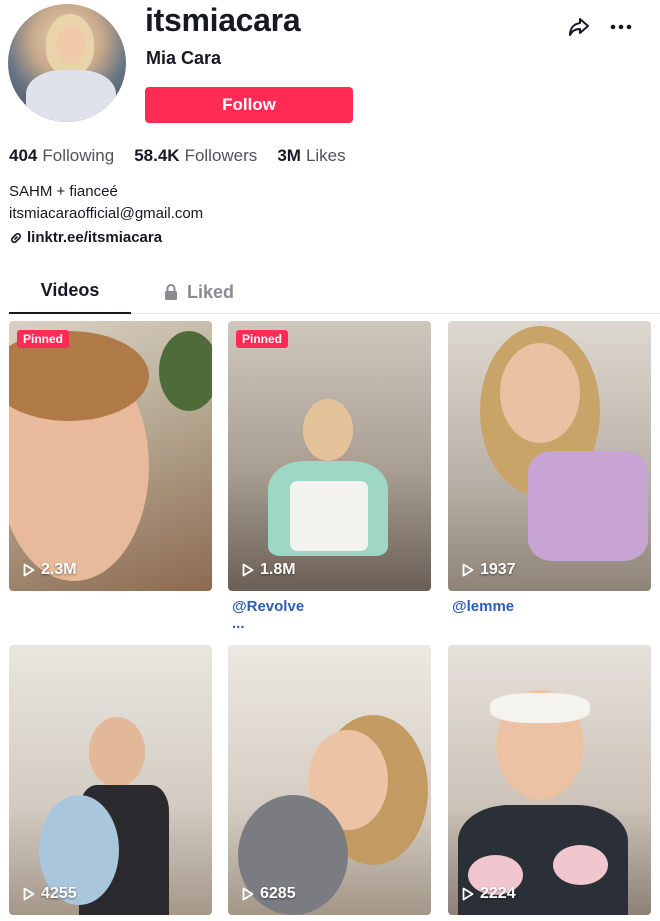 This screenshot has height=921, width=660. What do you see at coordinates (498, 569) in the screenshot?
I see `view-count-text: 1937` at bounding box center [498, 569].